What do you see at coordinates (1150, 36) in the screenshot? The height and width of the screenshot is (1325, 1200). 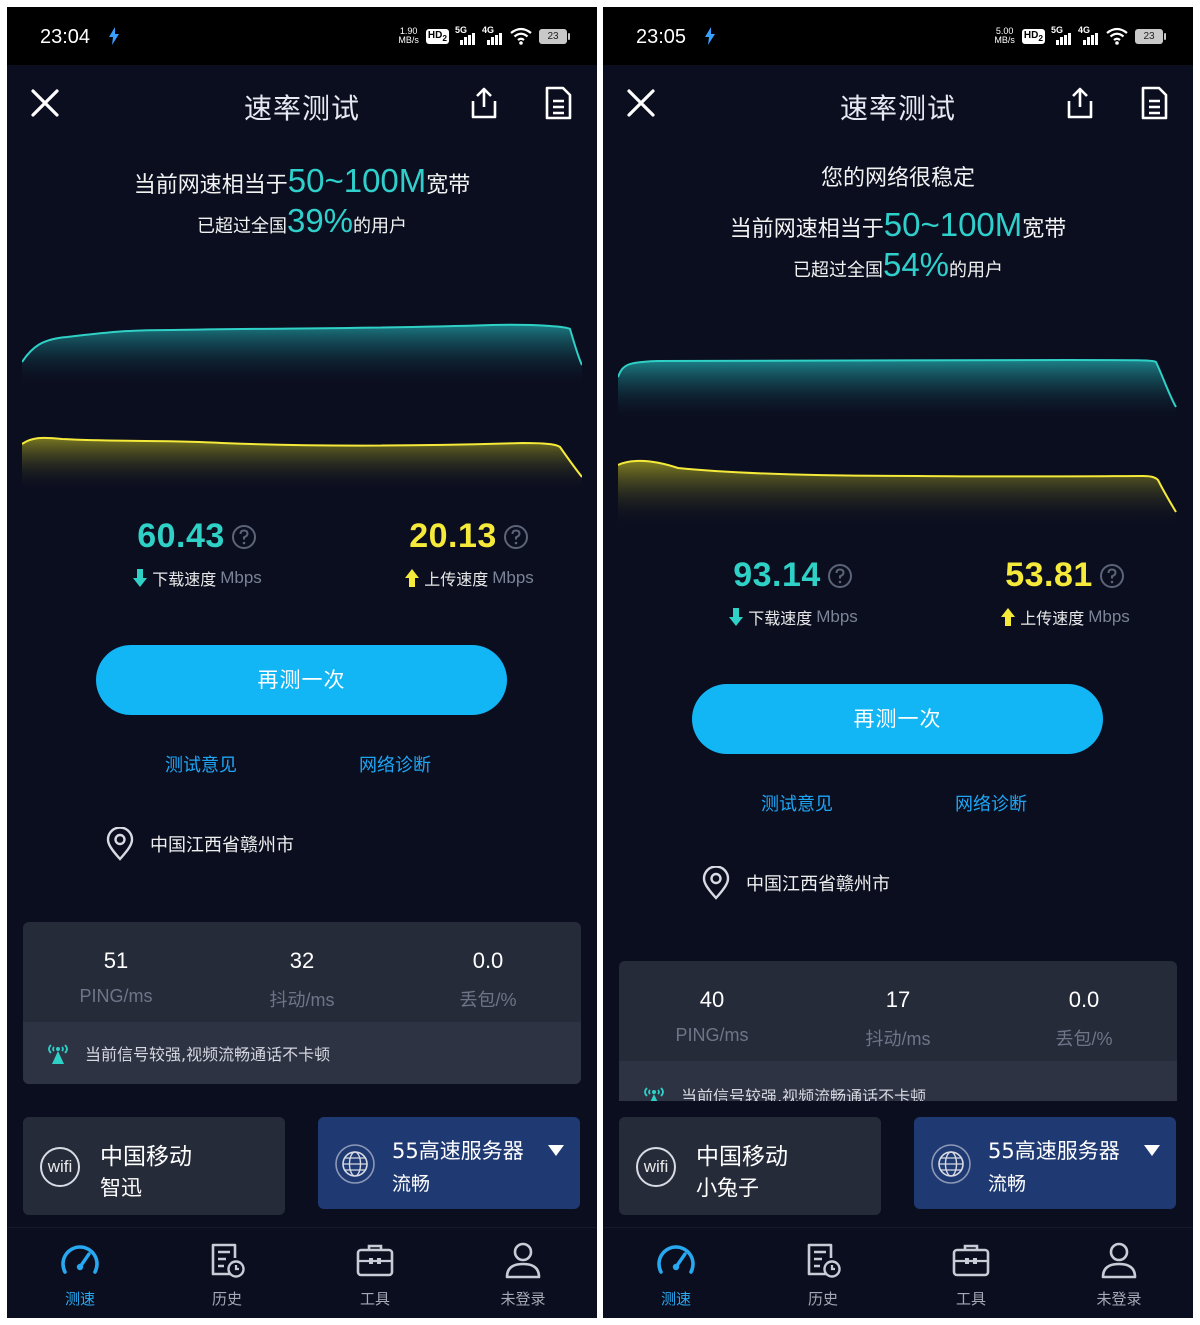 I see `battery-icon: 23` at bounding box center [1150, 36].